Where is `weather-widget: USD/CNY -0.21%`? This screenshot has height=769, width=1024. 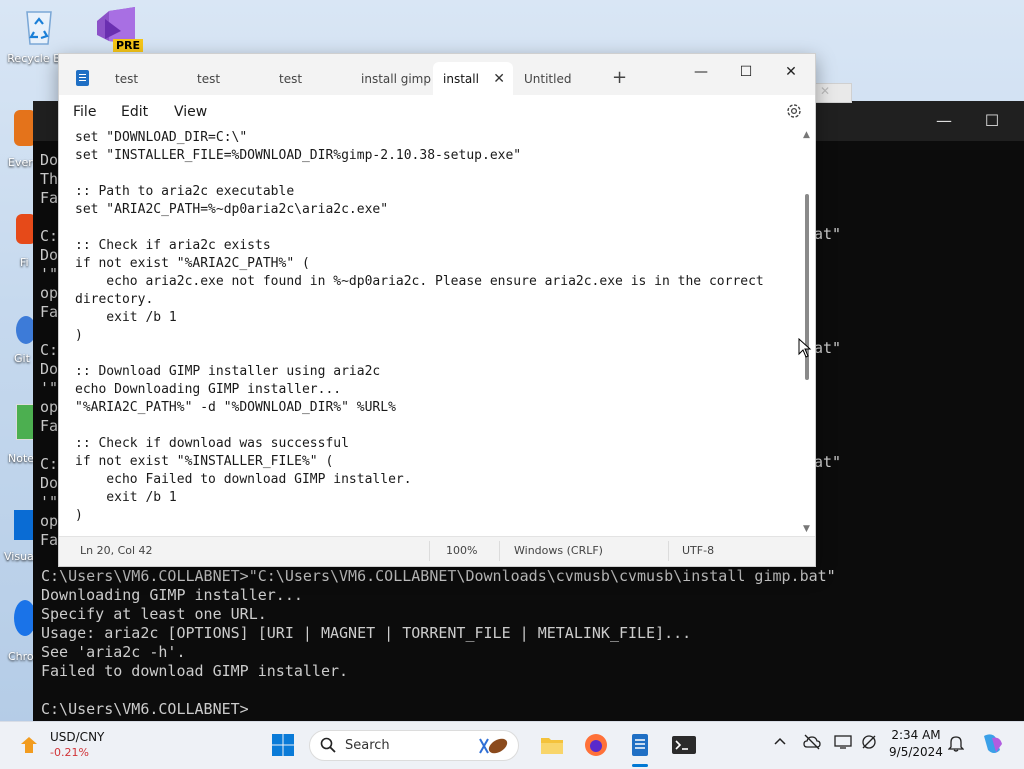
weather-widget: USD/CNY -0.21% is located at coordinates (68, 746).